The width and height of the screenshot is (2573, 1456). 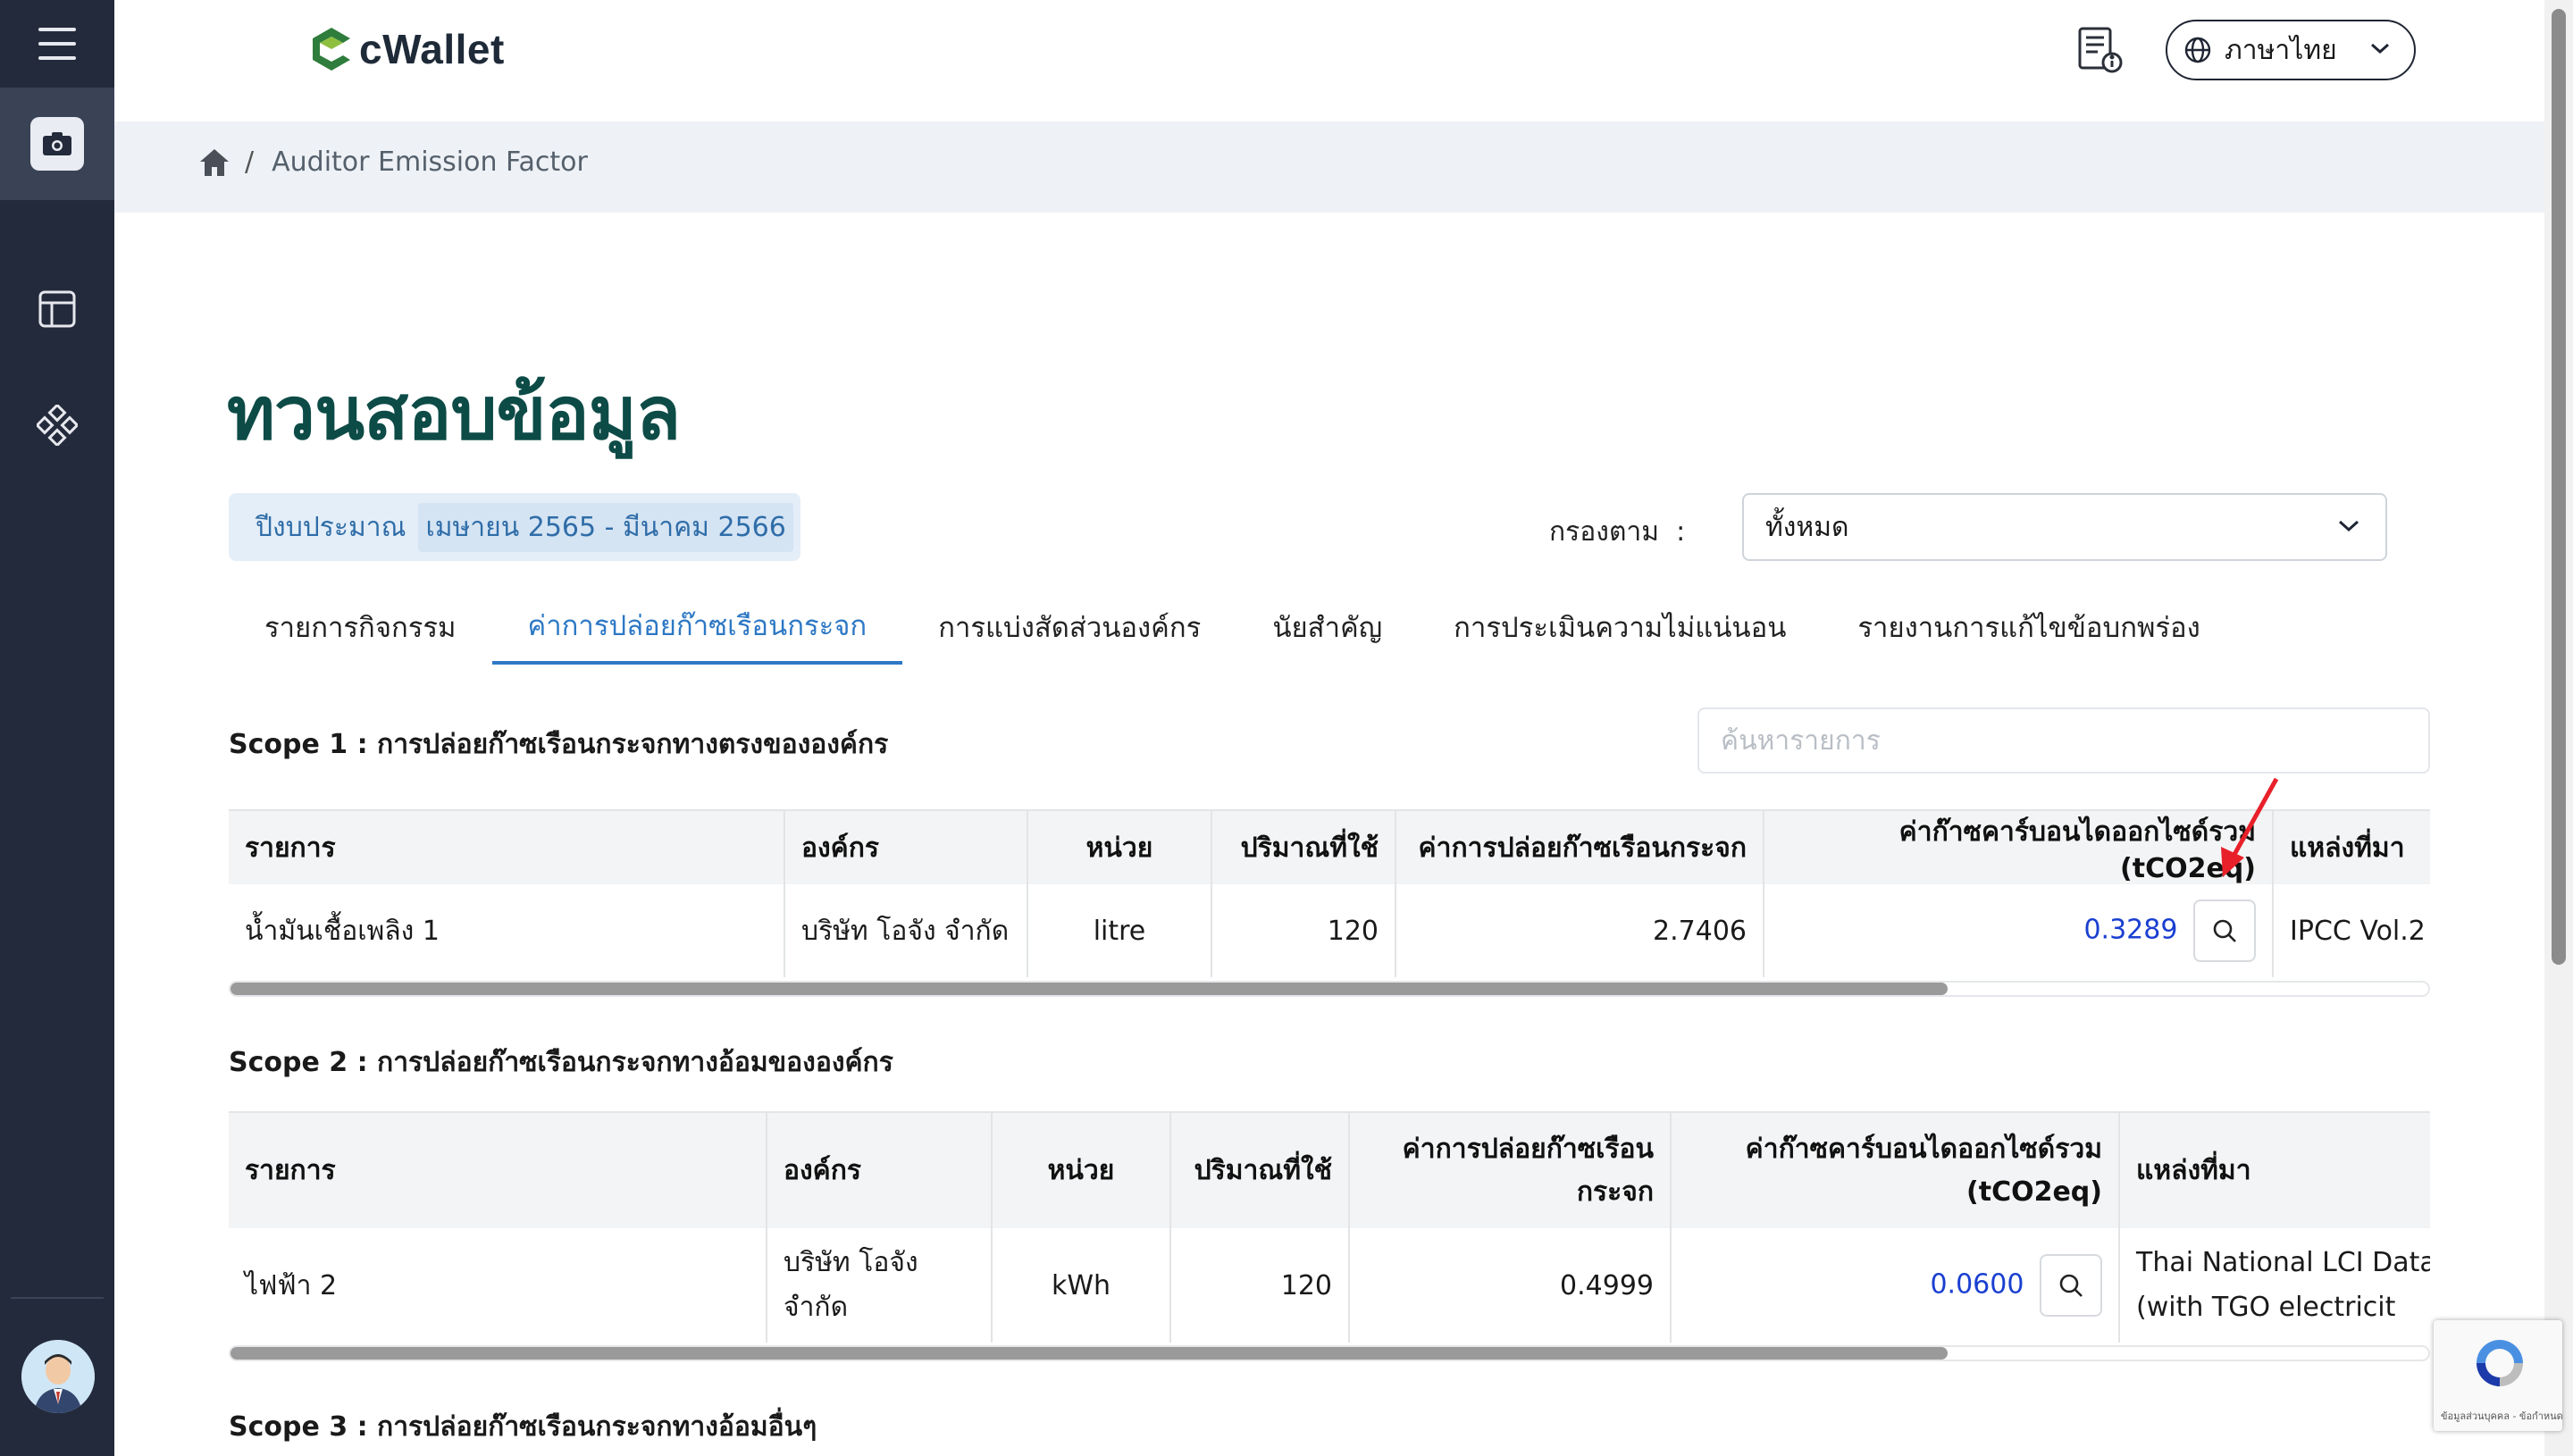 I want to click on sidebar-item-camera, so click(x=57, y=144).